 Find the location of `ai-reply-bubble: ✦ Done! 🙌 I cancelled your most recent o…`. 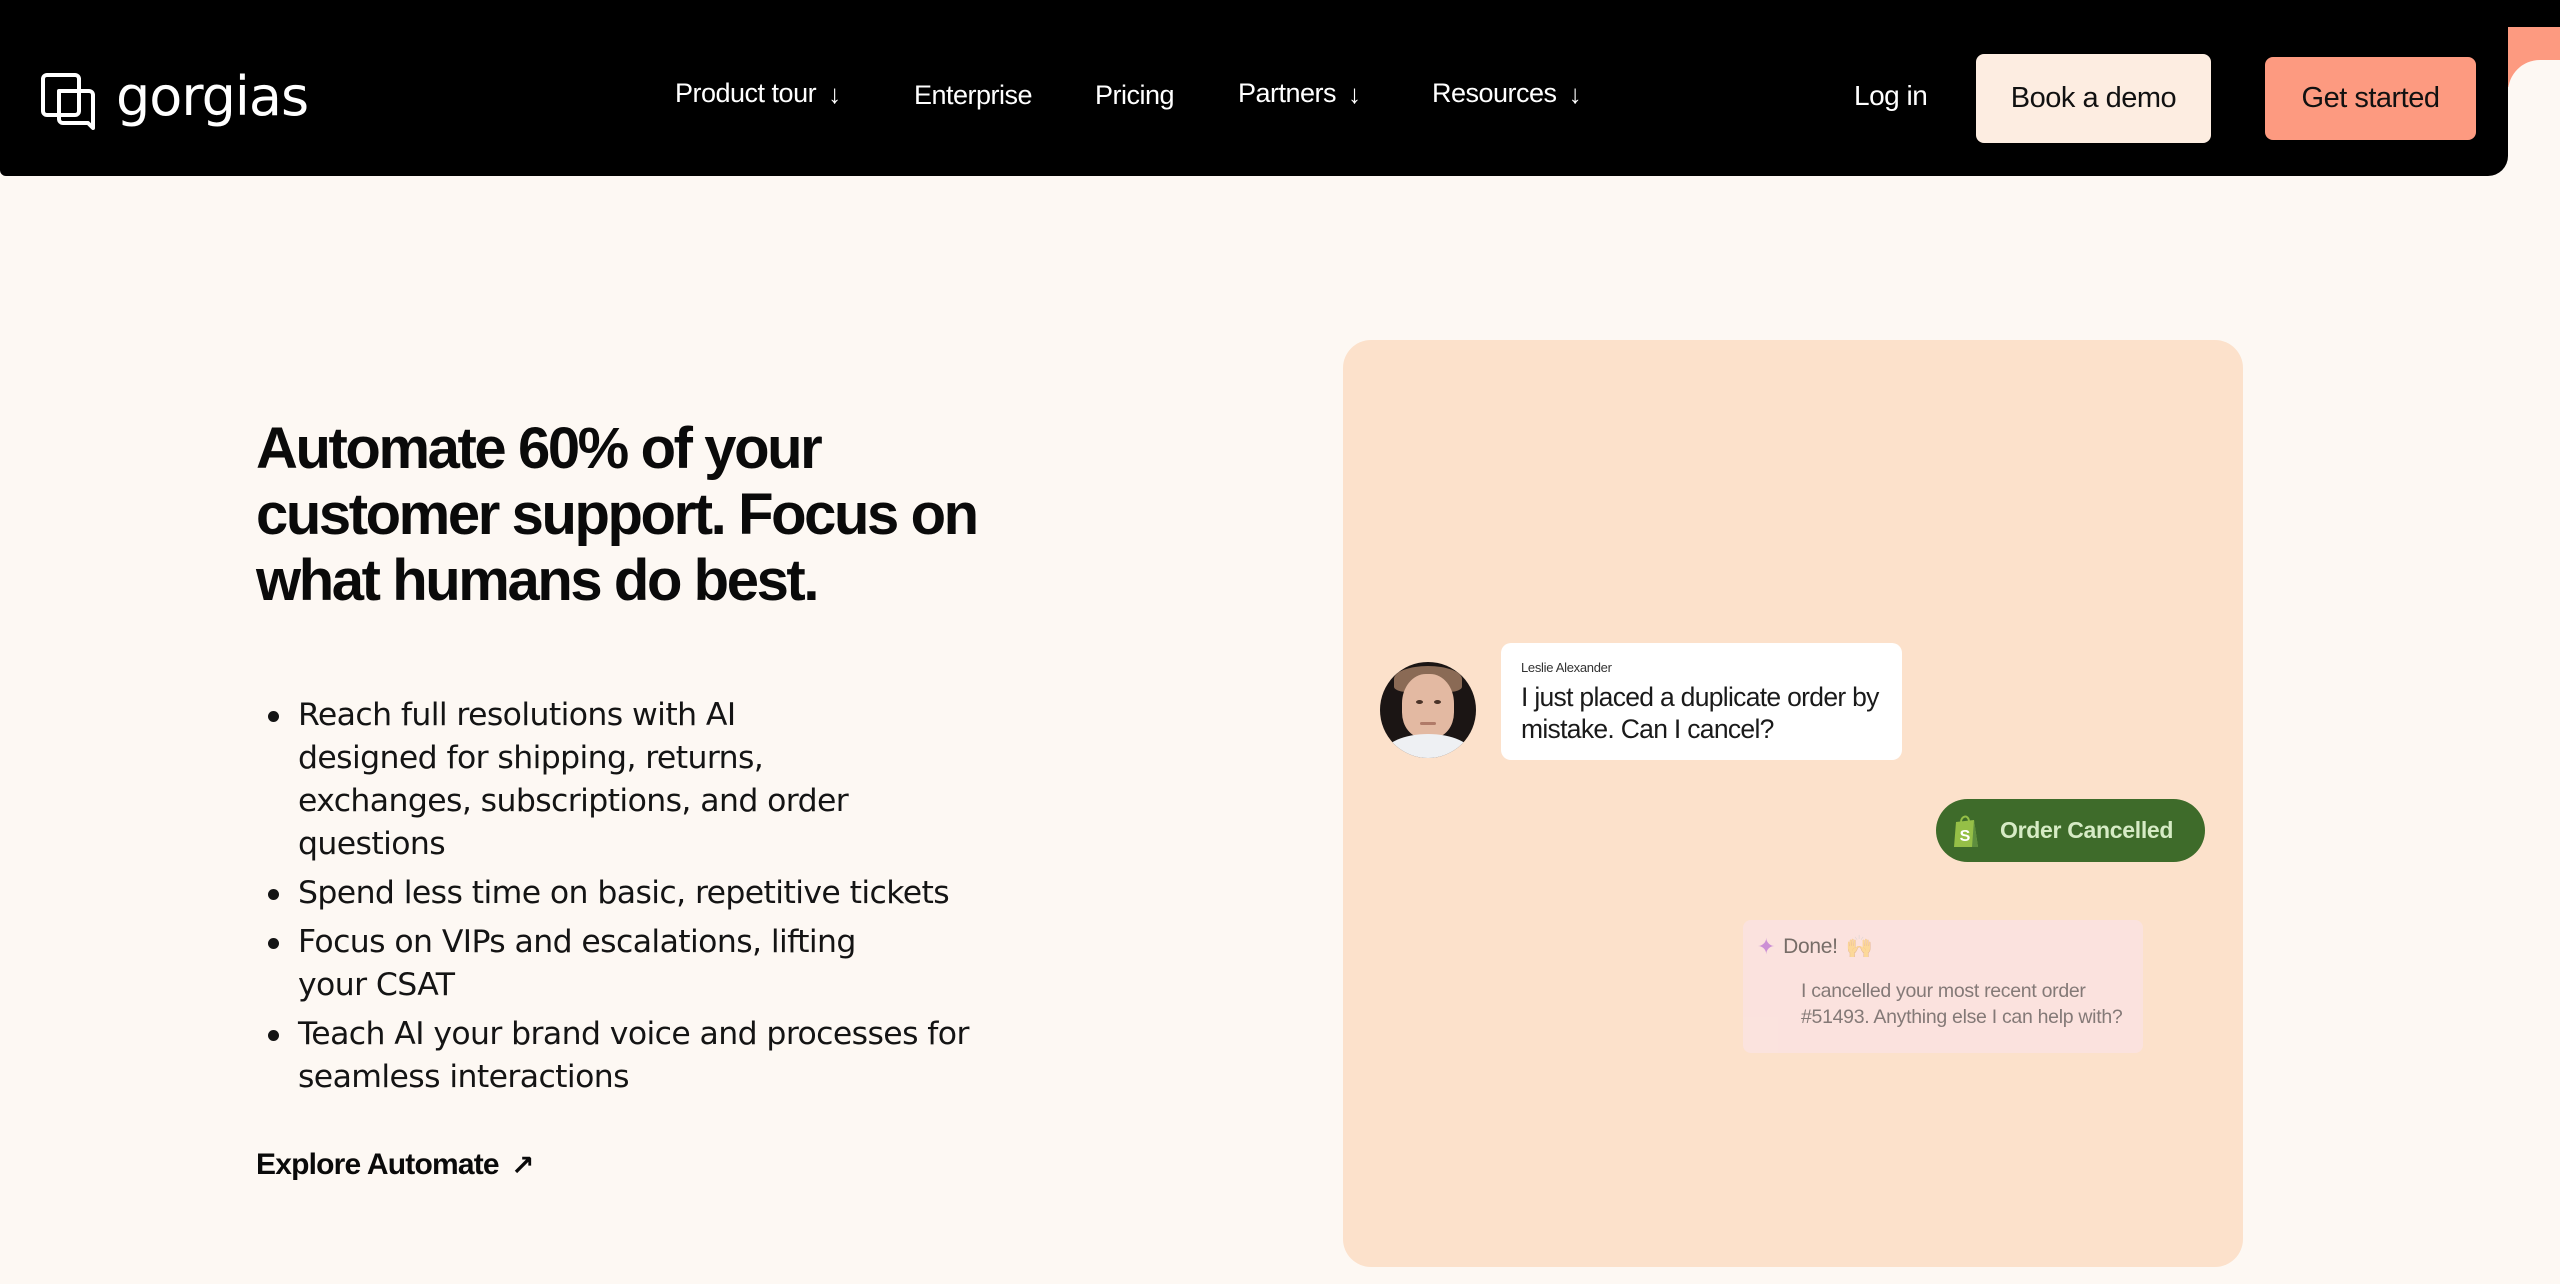

ai-reply-bubble: ✦ Done! 🙌 I cancelled your most recent o… is located at coordinates (1943, 986).